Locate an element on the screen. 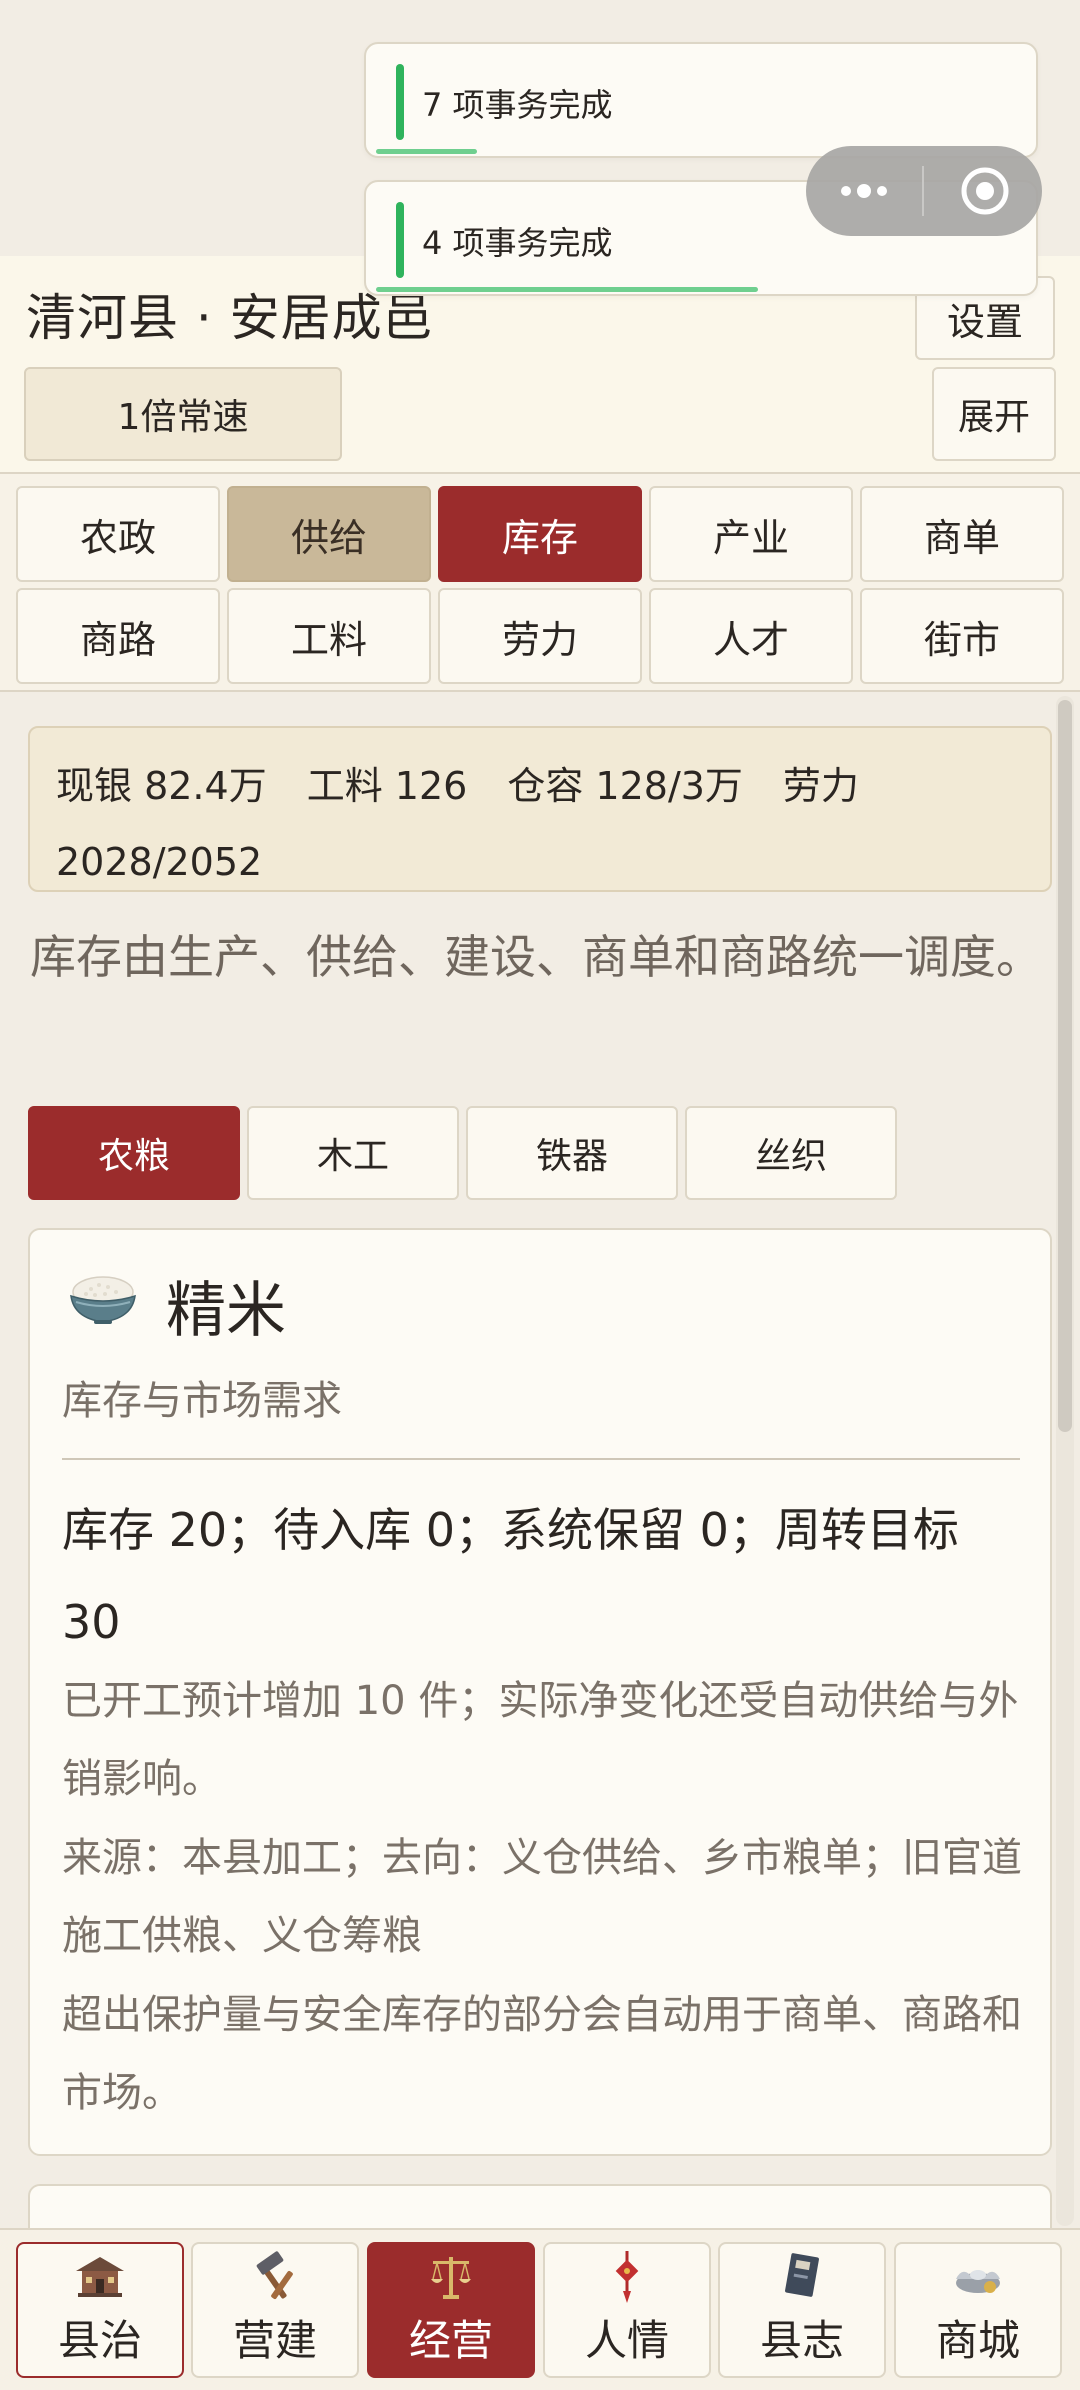 The height and width of the screenshot is (2390, 1080). item-subtitle: 库存与市场需求 is located at coordinates (202, 1401).